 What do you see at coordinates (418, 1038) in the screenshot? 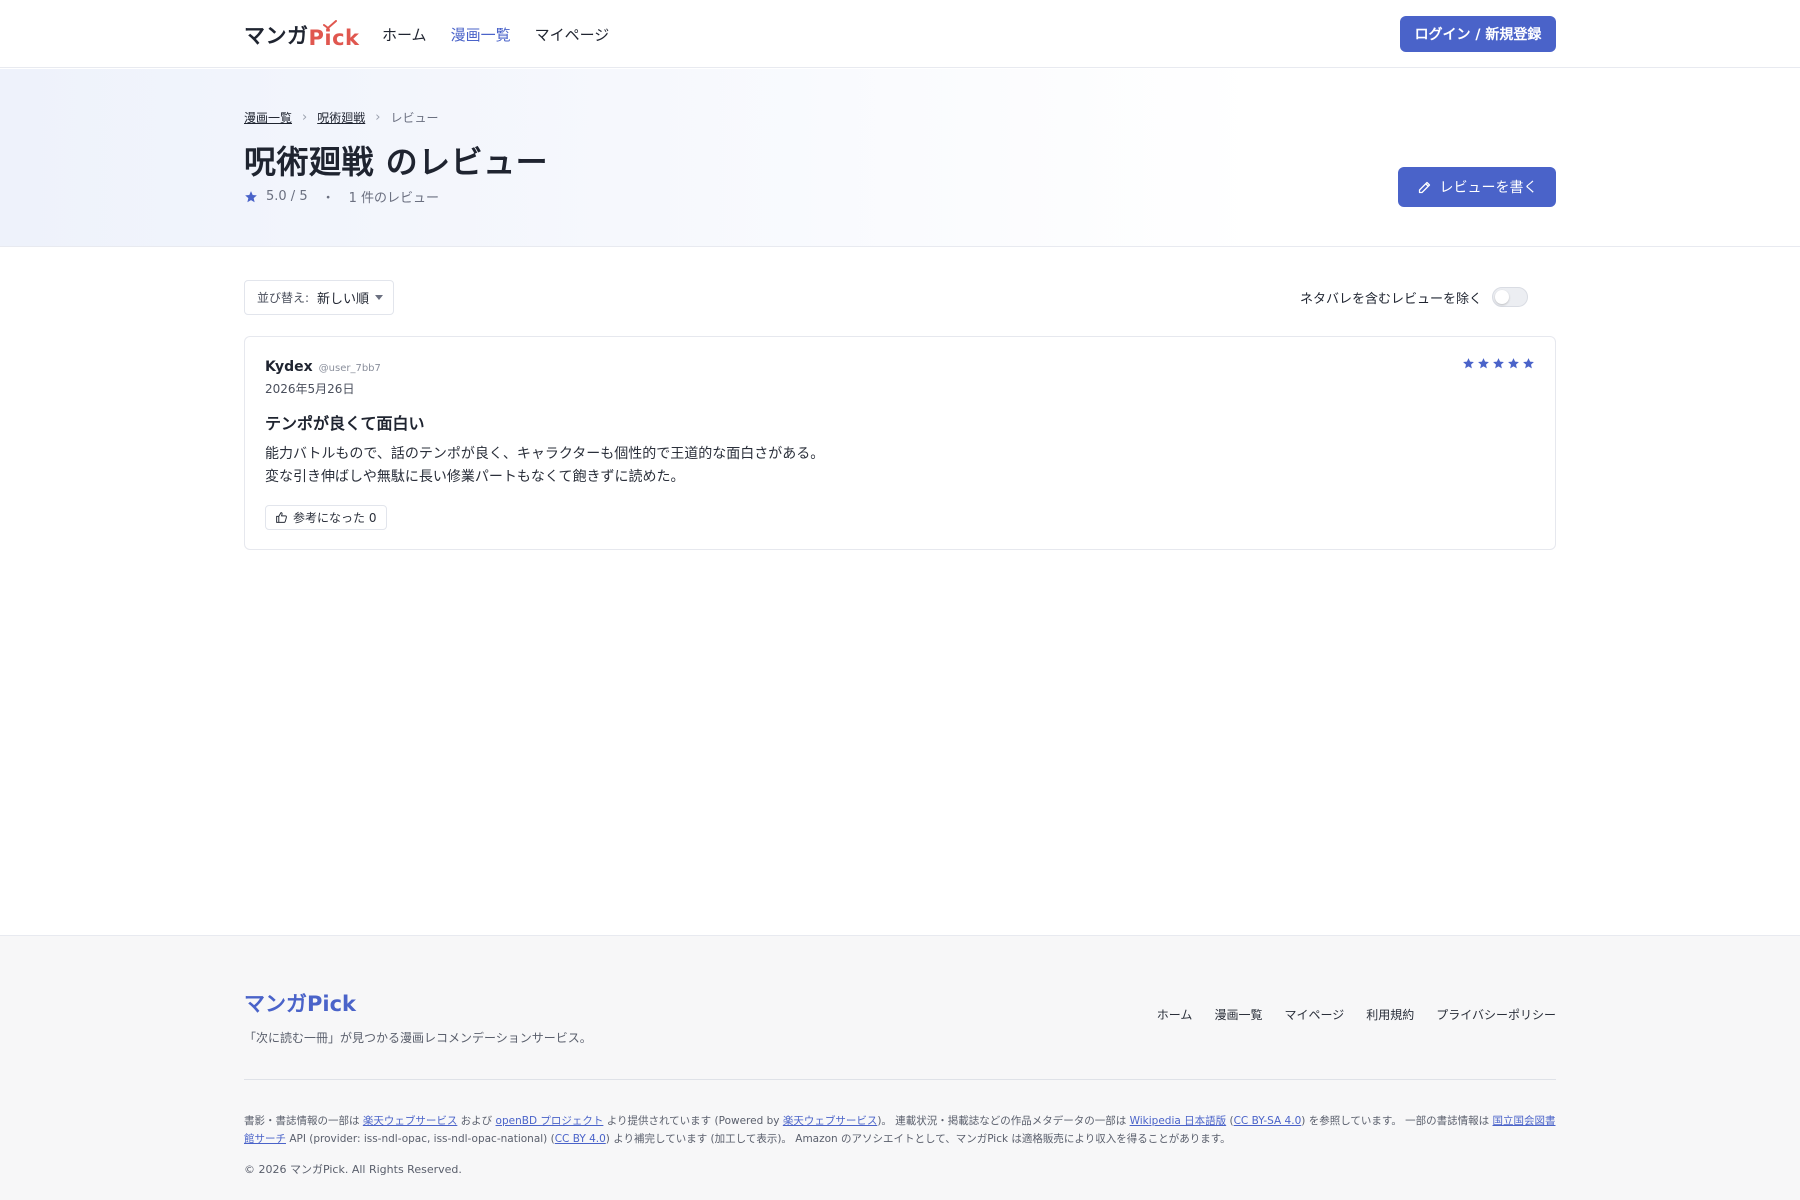
I see `footer-tagline: 「次に読む一冊」が見つかる漫画レコメンデーションサービス。` at bounding box center [418, 1038].